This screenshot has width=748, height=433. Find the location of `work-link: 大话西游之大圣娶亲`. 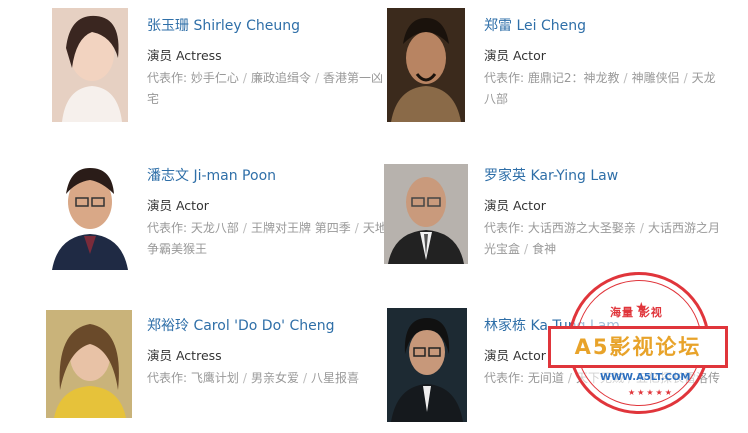

work-link: 大话西游之大圣娶亲 is located at coordinates (582, 228).